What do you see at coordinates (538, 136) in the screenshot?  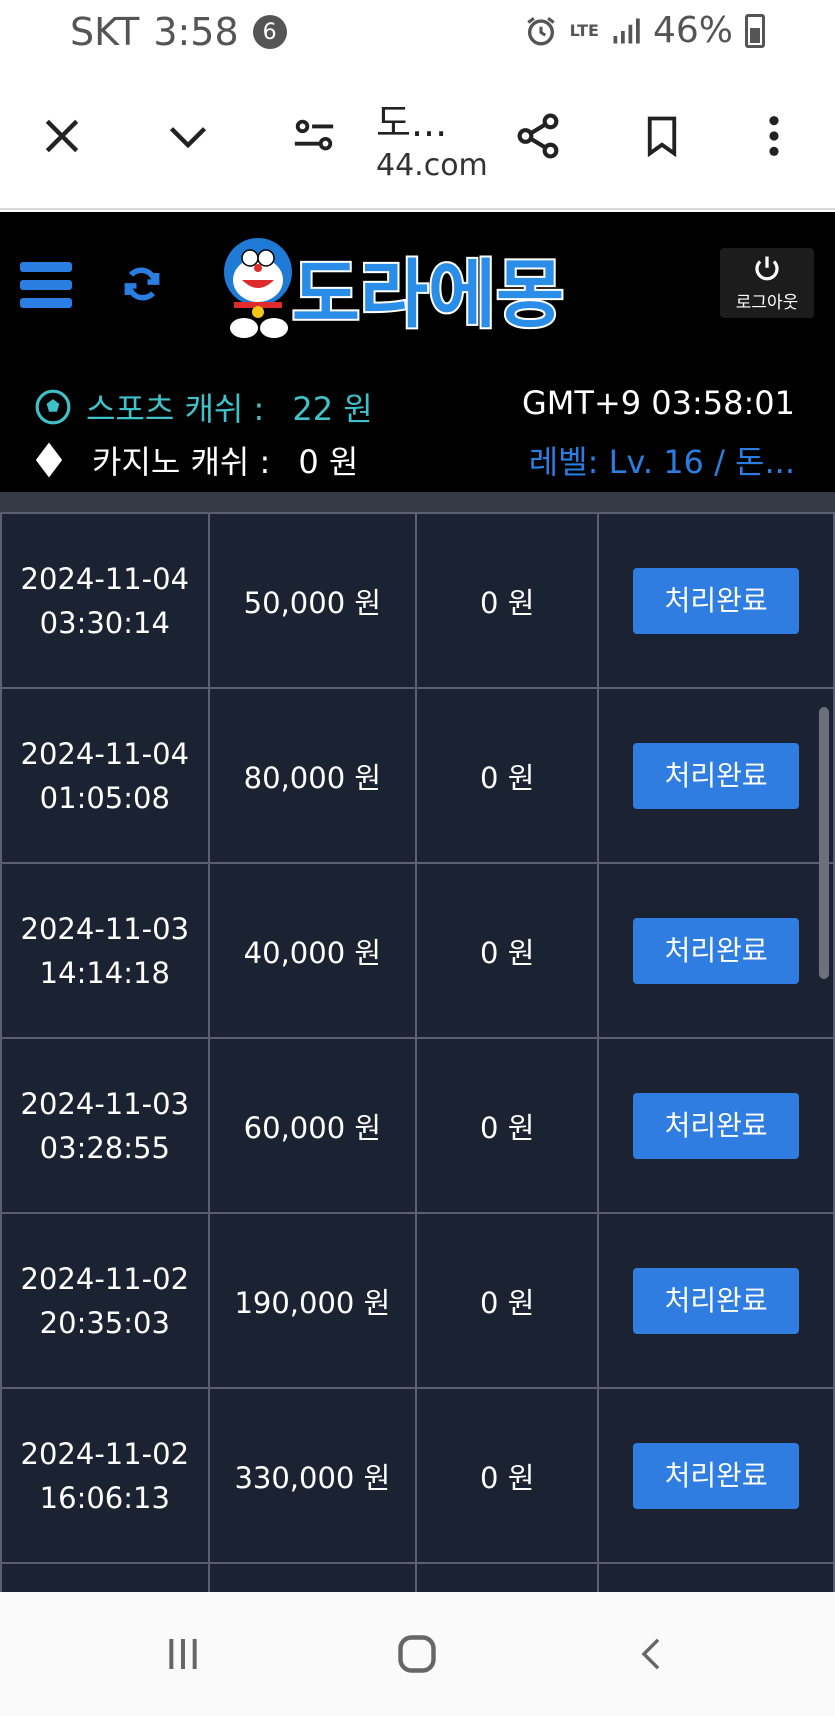 I see `share-icon` at bounding box center [538, 136].